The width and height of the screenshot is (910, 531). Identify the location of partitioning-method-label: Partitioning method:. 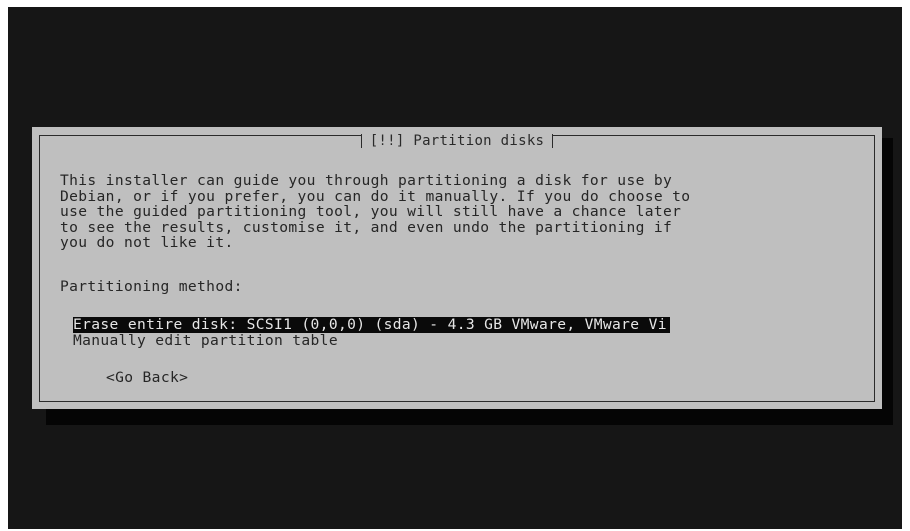
(151, 286).